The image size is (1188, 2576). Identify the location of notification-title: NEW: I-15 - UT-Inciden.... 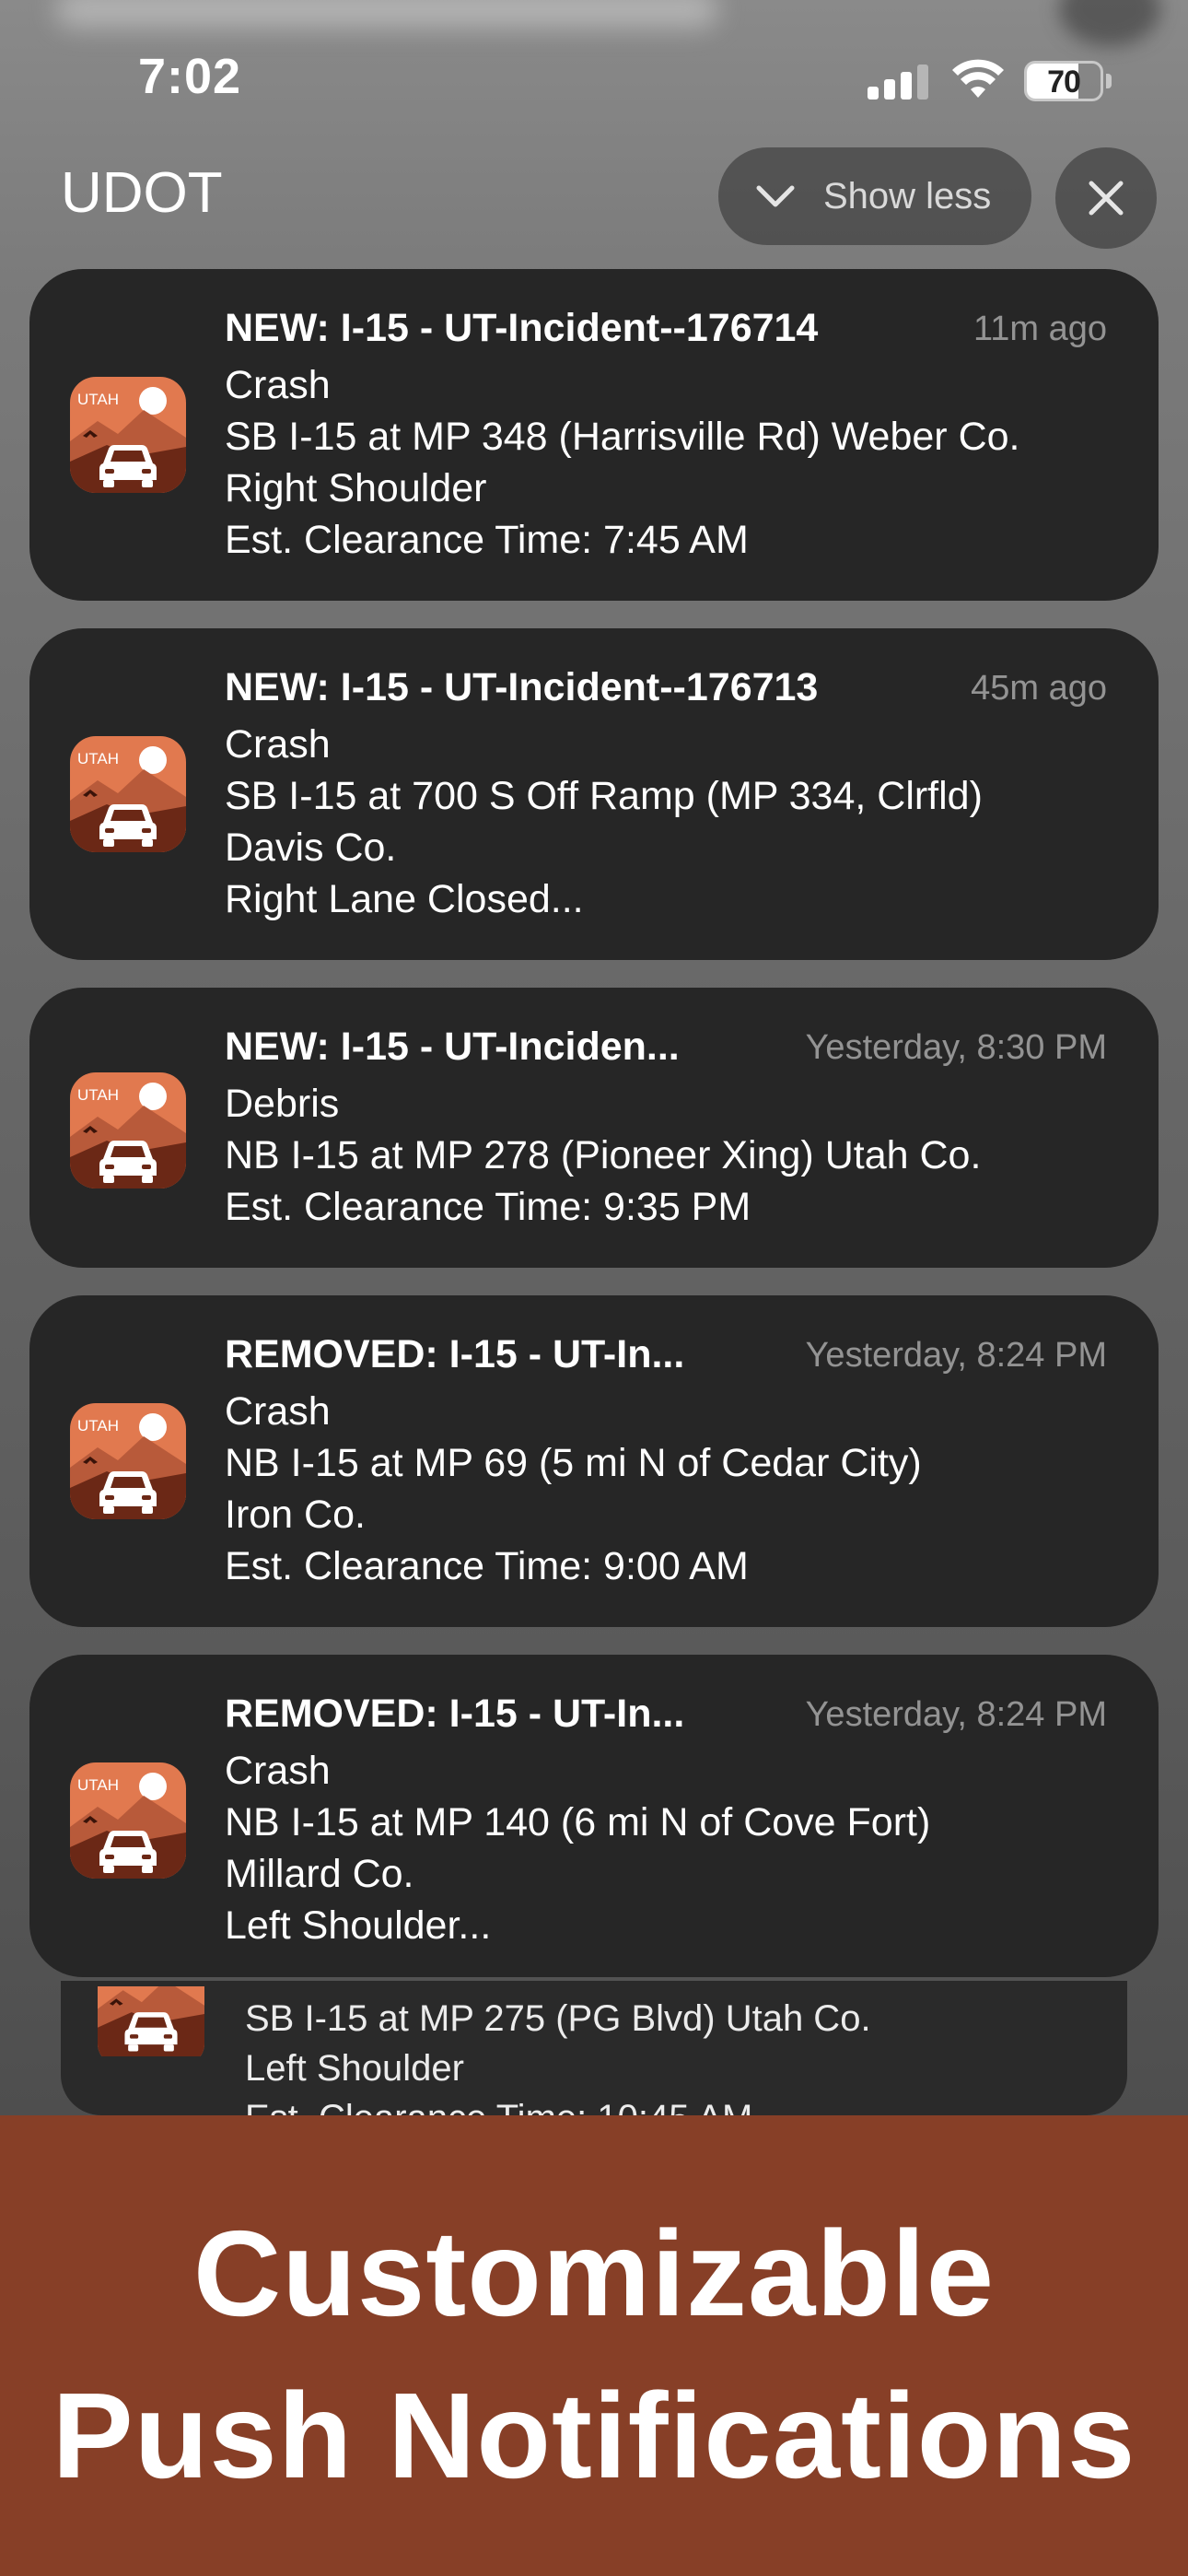
(452, 1047).